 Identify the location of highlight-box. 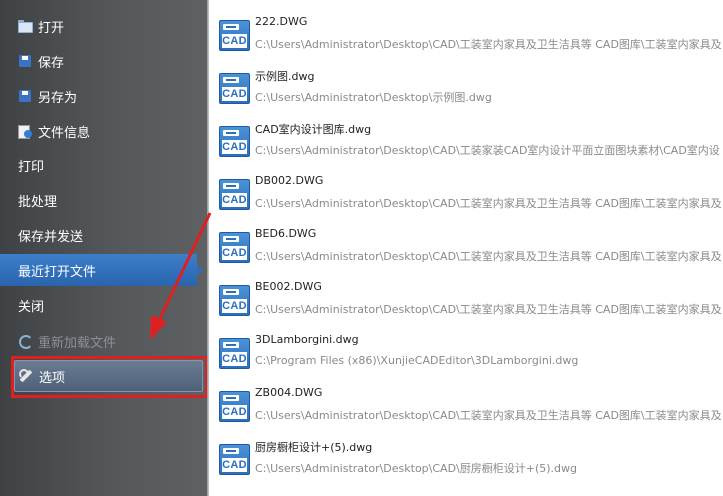
(109, 377).